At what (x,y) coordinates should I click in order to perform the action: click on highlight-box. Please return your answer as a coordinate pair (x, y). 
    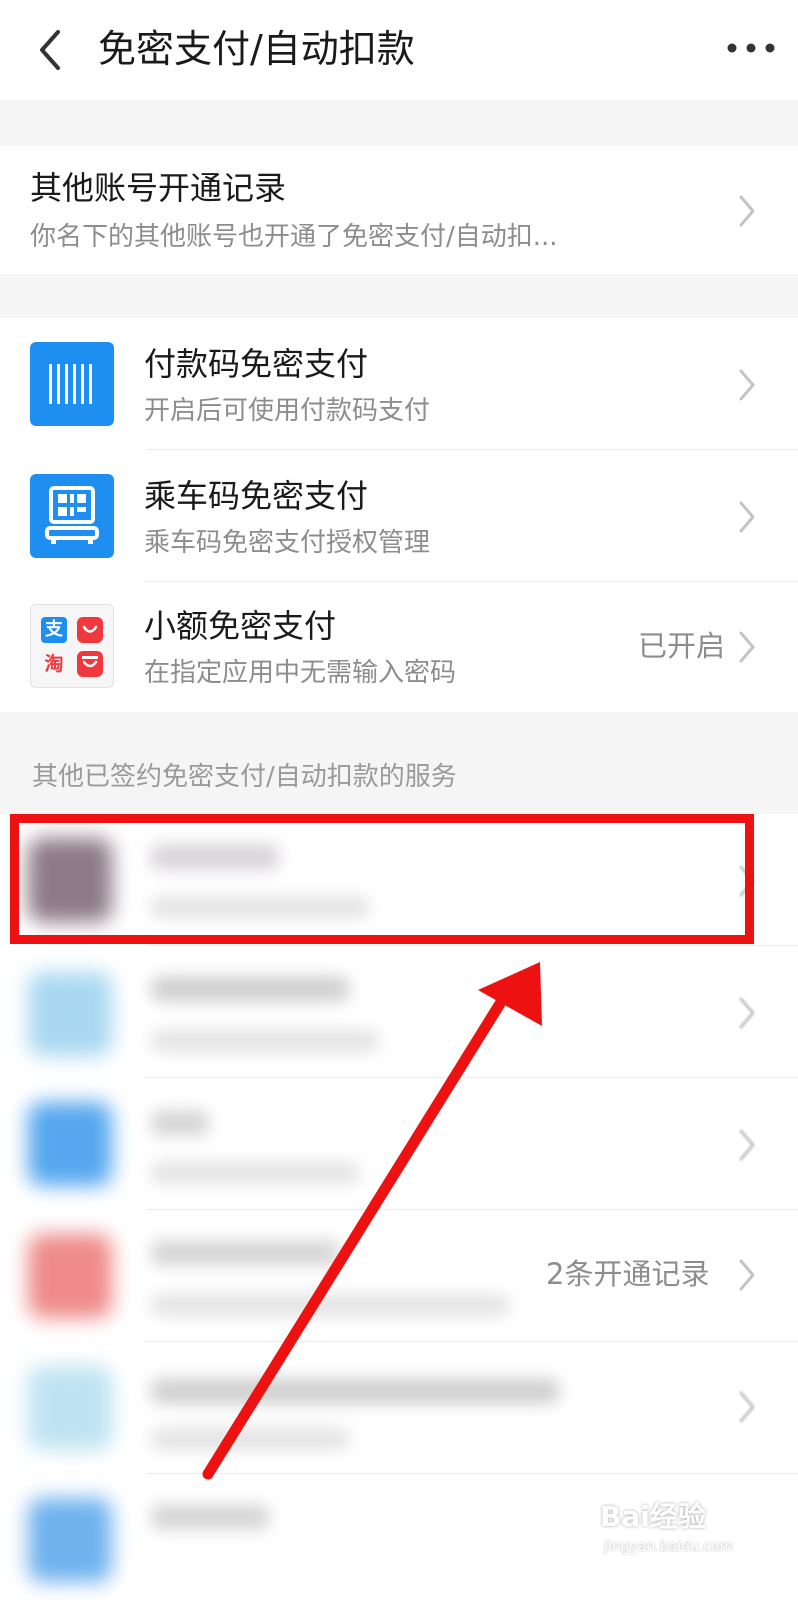
    Looking at the image, I should click on (382, 879).